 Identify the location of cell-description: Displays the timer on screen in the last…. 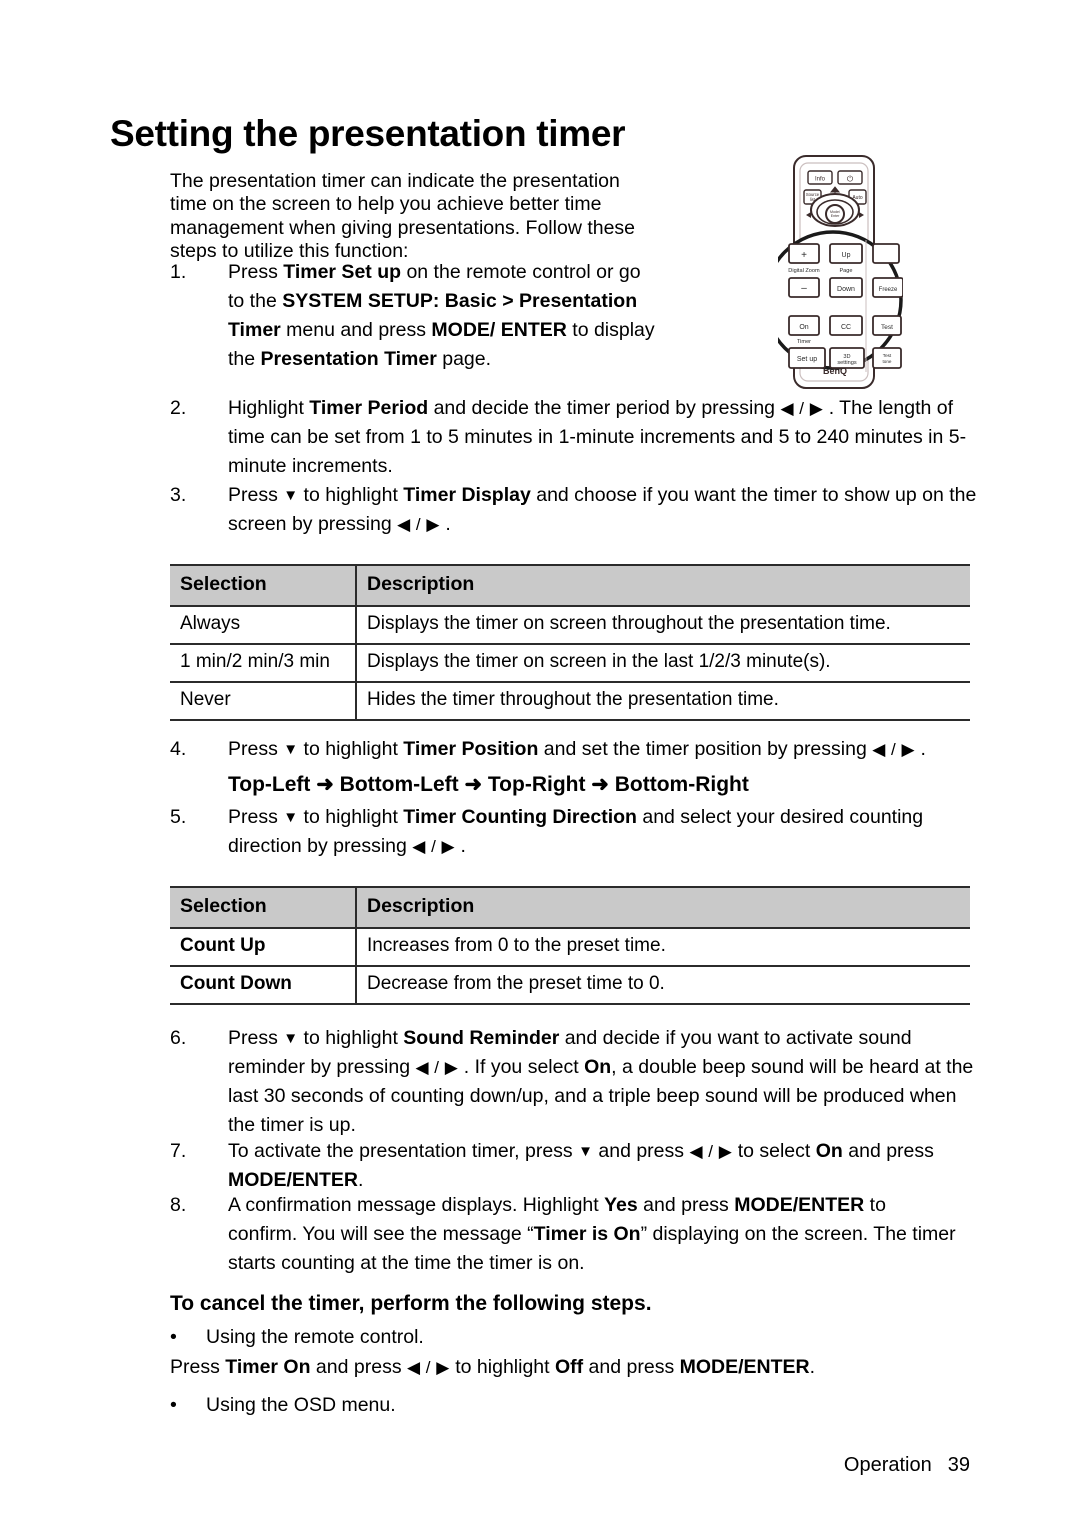
(663, 663).